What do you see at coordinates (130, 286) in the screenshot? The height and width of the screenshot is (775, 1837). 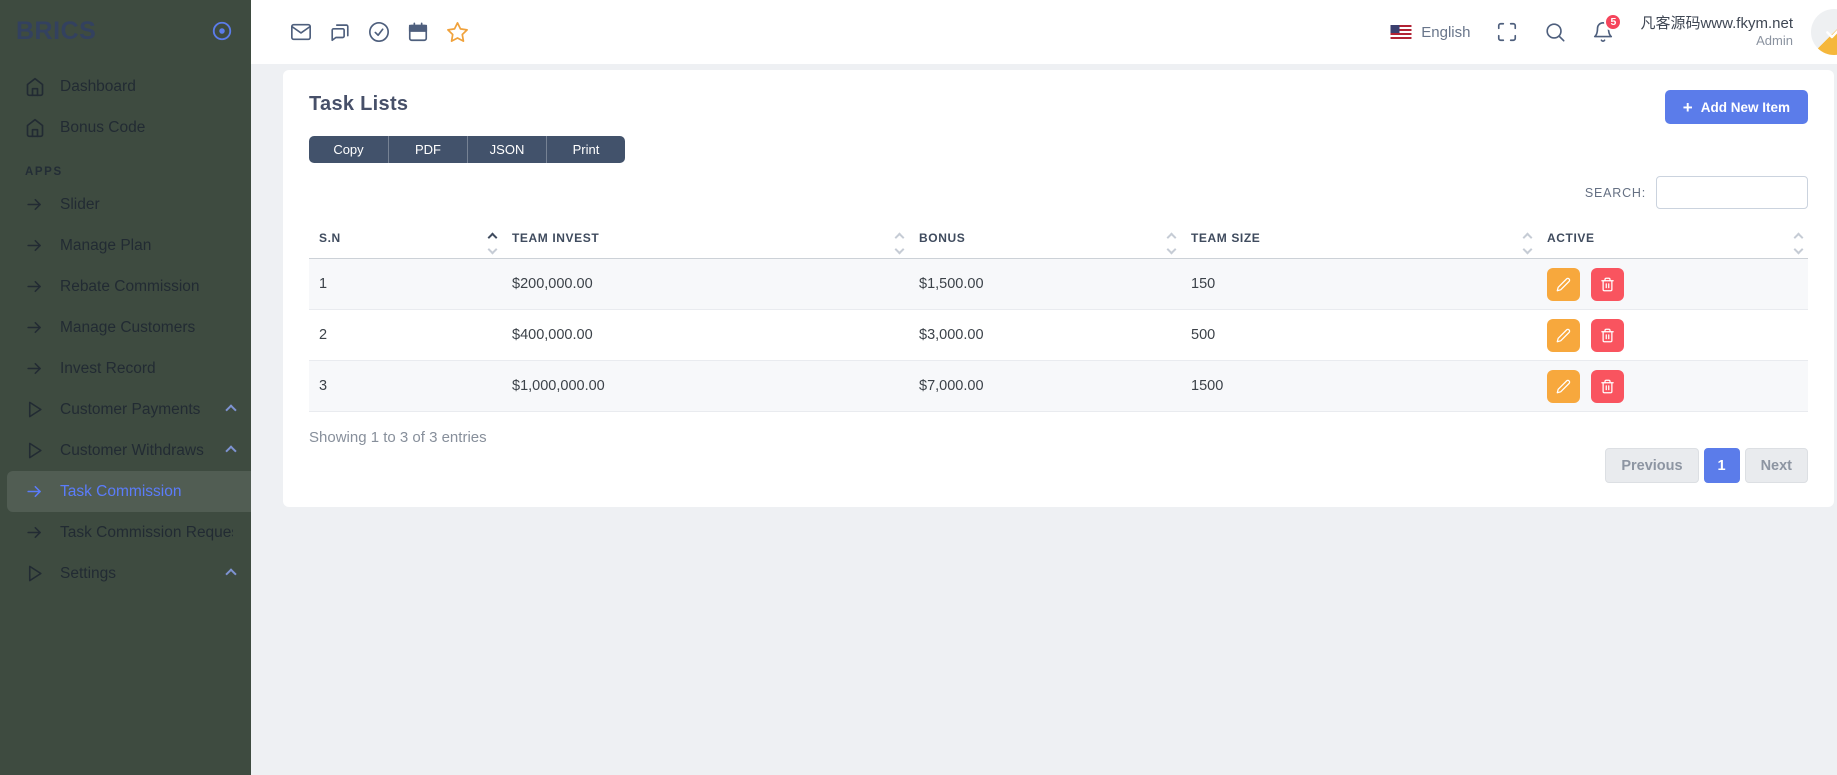 I see `sidebar-item-label: Rebate Commission` at bounding box center [130, 286].